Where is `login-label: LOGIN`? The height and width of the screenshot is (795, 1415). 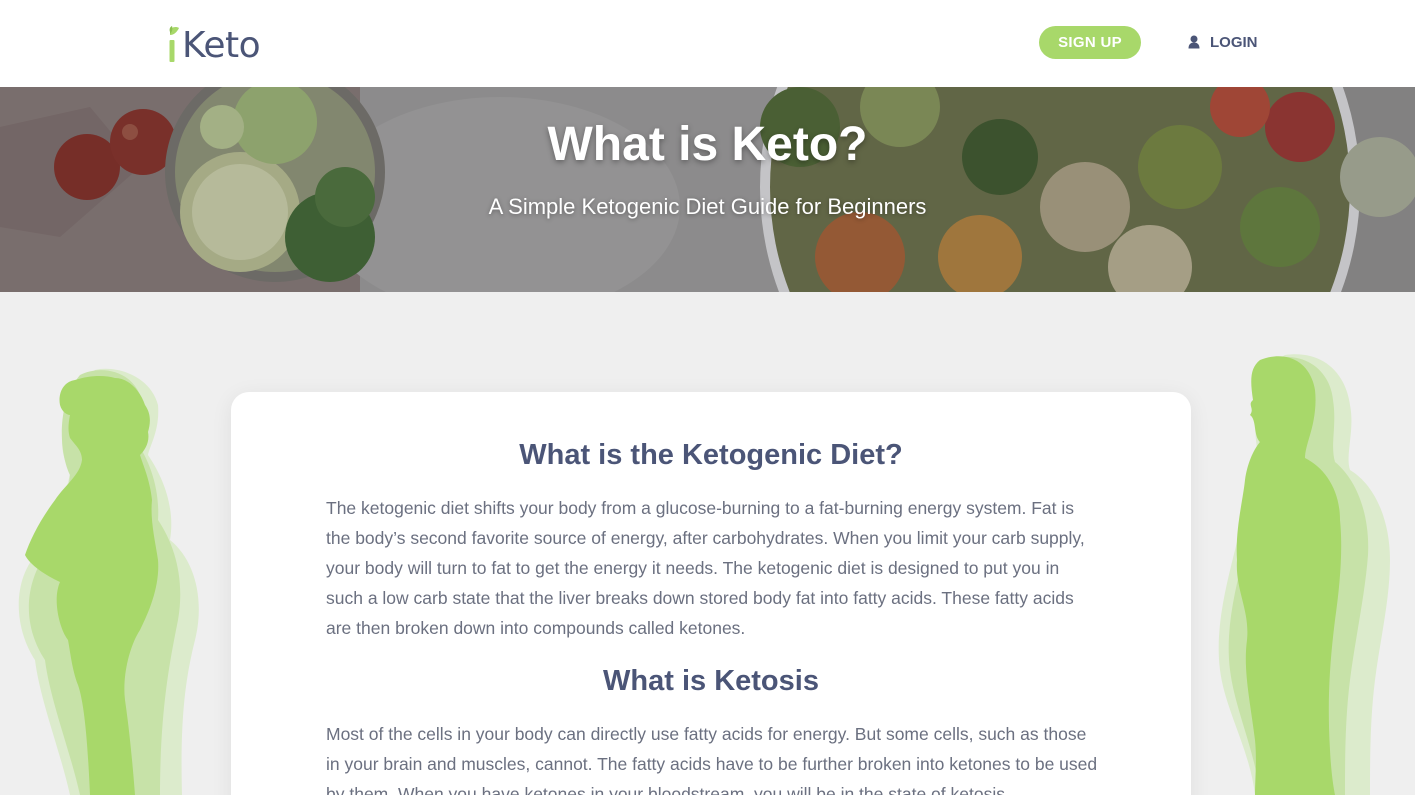
login-label: LOGIN is located at coordinates (1234, 42).